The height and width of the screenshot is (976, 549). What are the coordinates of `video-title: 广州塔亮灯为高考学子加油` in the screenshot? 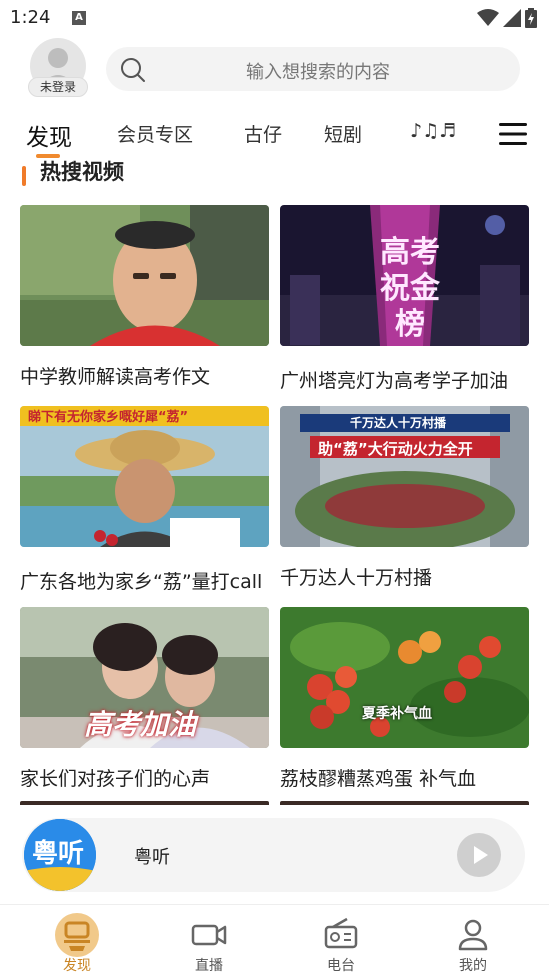 It's located at (394, 381).